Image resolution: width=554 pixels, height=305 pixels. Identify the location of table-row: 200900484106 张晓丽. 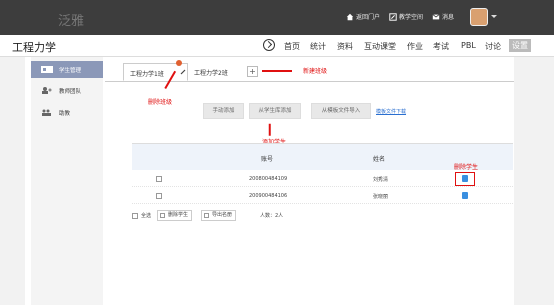
(322, 196).